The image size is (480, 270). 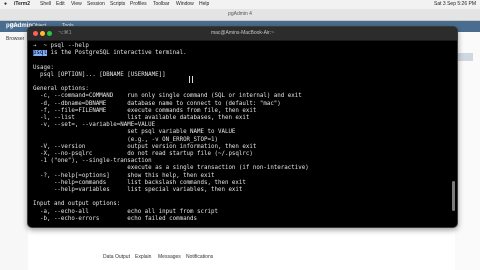 I want to click on pgadmin-titlebar: pgAdmin 4, so click(x=240, y=15).